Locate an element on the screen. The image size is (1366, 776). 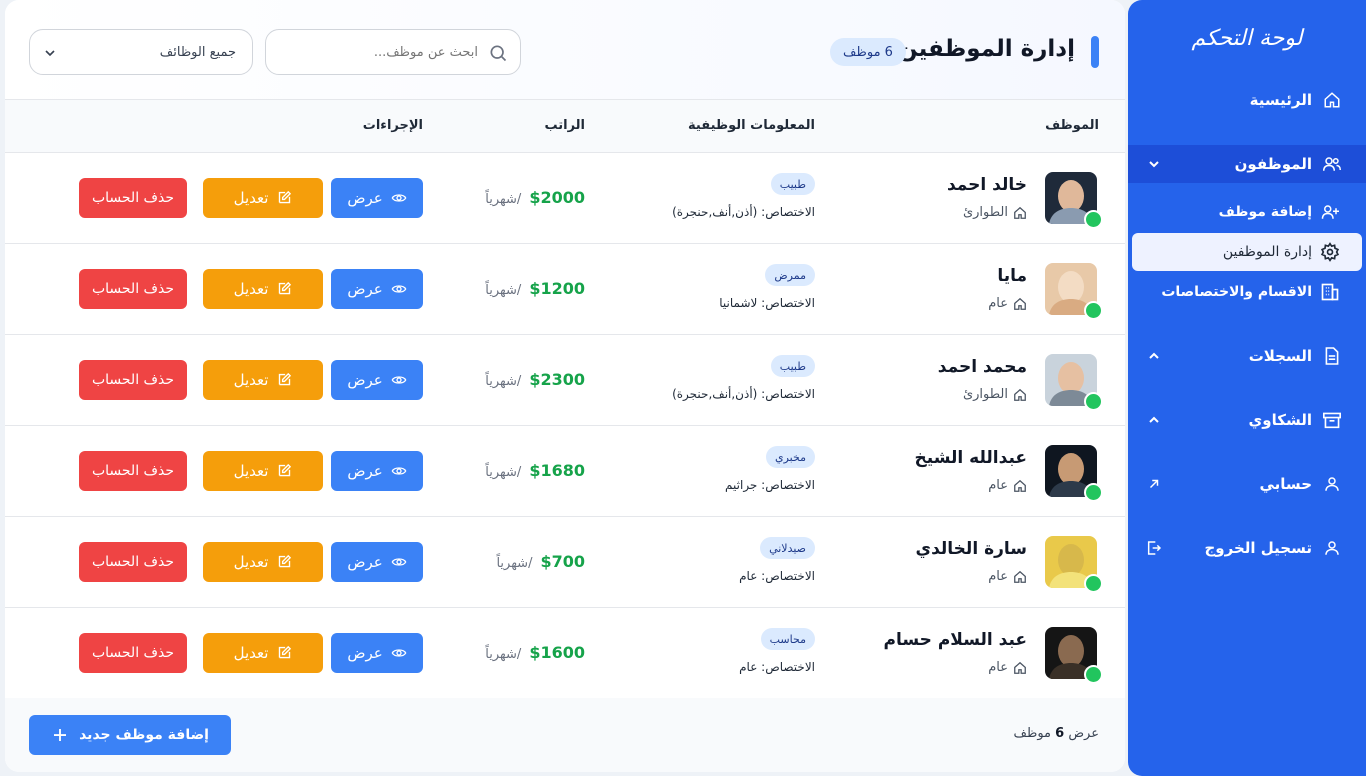
sidebar-item-label: الموظفون is located at coordinates (1273, 164).